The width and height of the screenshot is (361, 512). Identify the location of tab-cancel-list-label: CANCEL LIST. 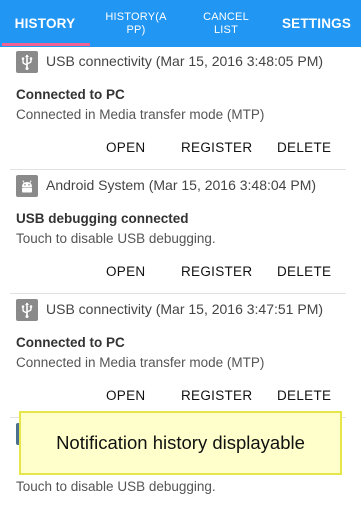
(226, 24).